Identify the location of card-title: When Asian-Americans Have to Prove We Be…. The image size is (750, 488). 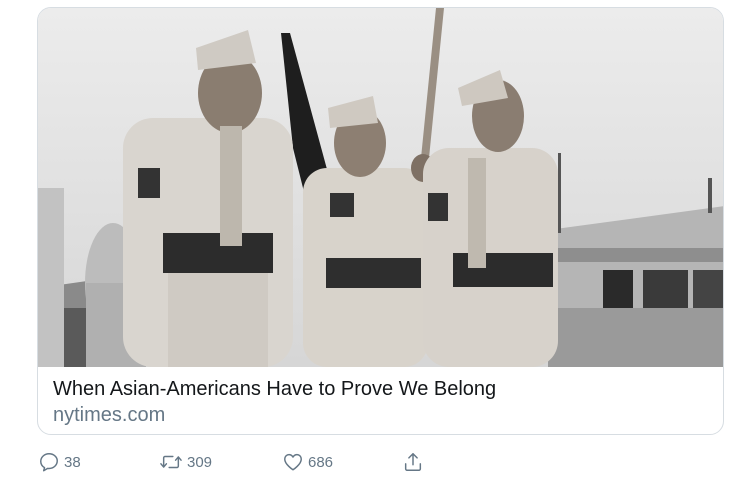
(274, 389).